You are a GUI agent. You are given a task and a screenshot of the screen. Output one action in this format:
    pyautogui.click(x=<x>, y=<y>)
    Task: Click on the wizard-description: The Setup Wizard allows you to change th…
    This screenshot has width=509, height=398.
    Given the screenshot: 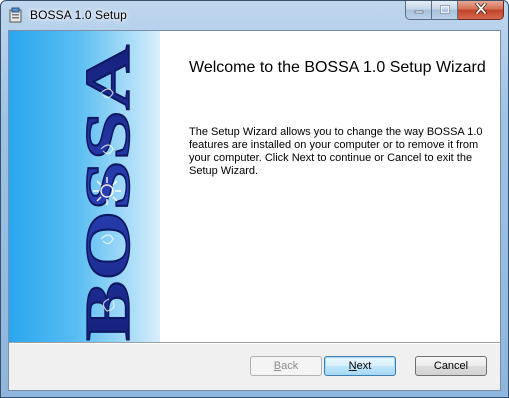 What is the action you would take?
    pyautogui.click(x=336, y=151)
    